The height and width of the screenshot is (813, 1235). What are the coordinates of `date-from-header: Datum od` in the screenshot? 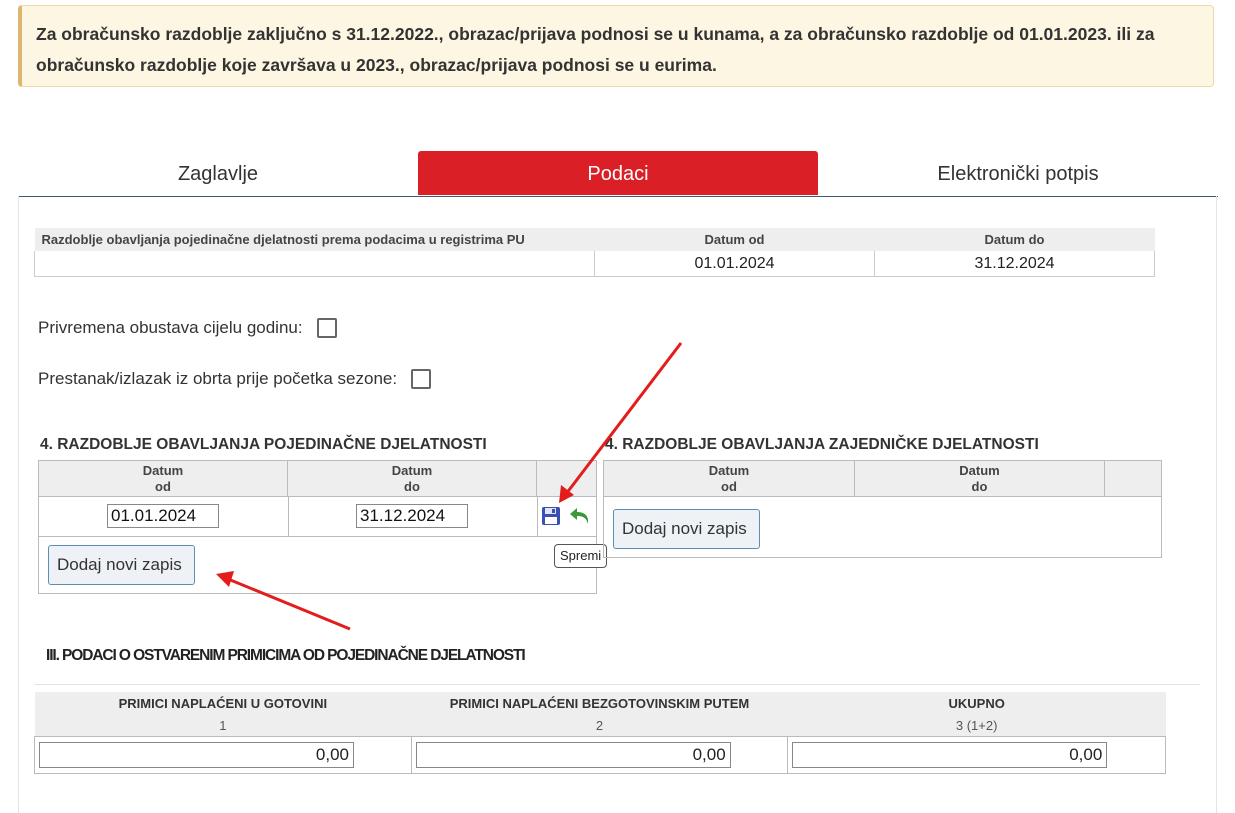 It's located at (734, 239).